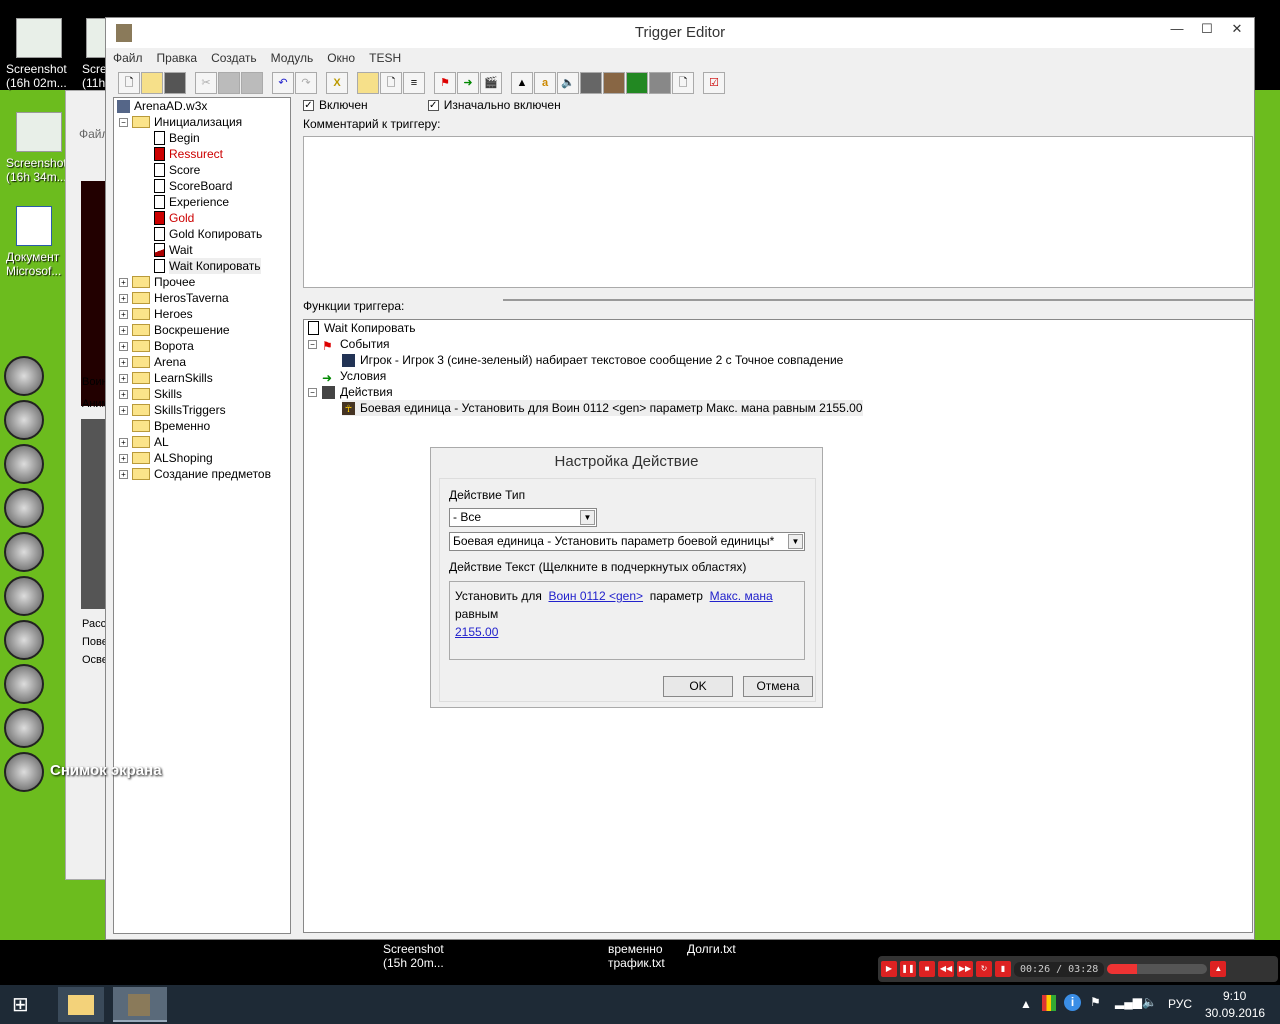 This screenshot has height=1024, width=1280. I want to click on function-trigger-name: Wait Копировать, so click(362, 328).